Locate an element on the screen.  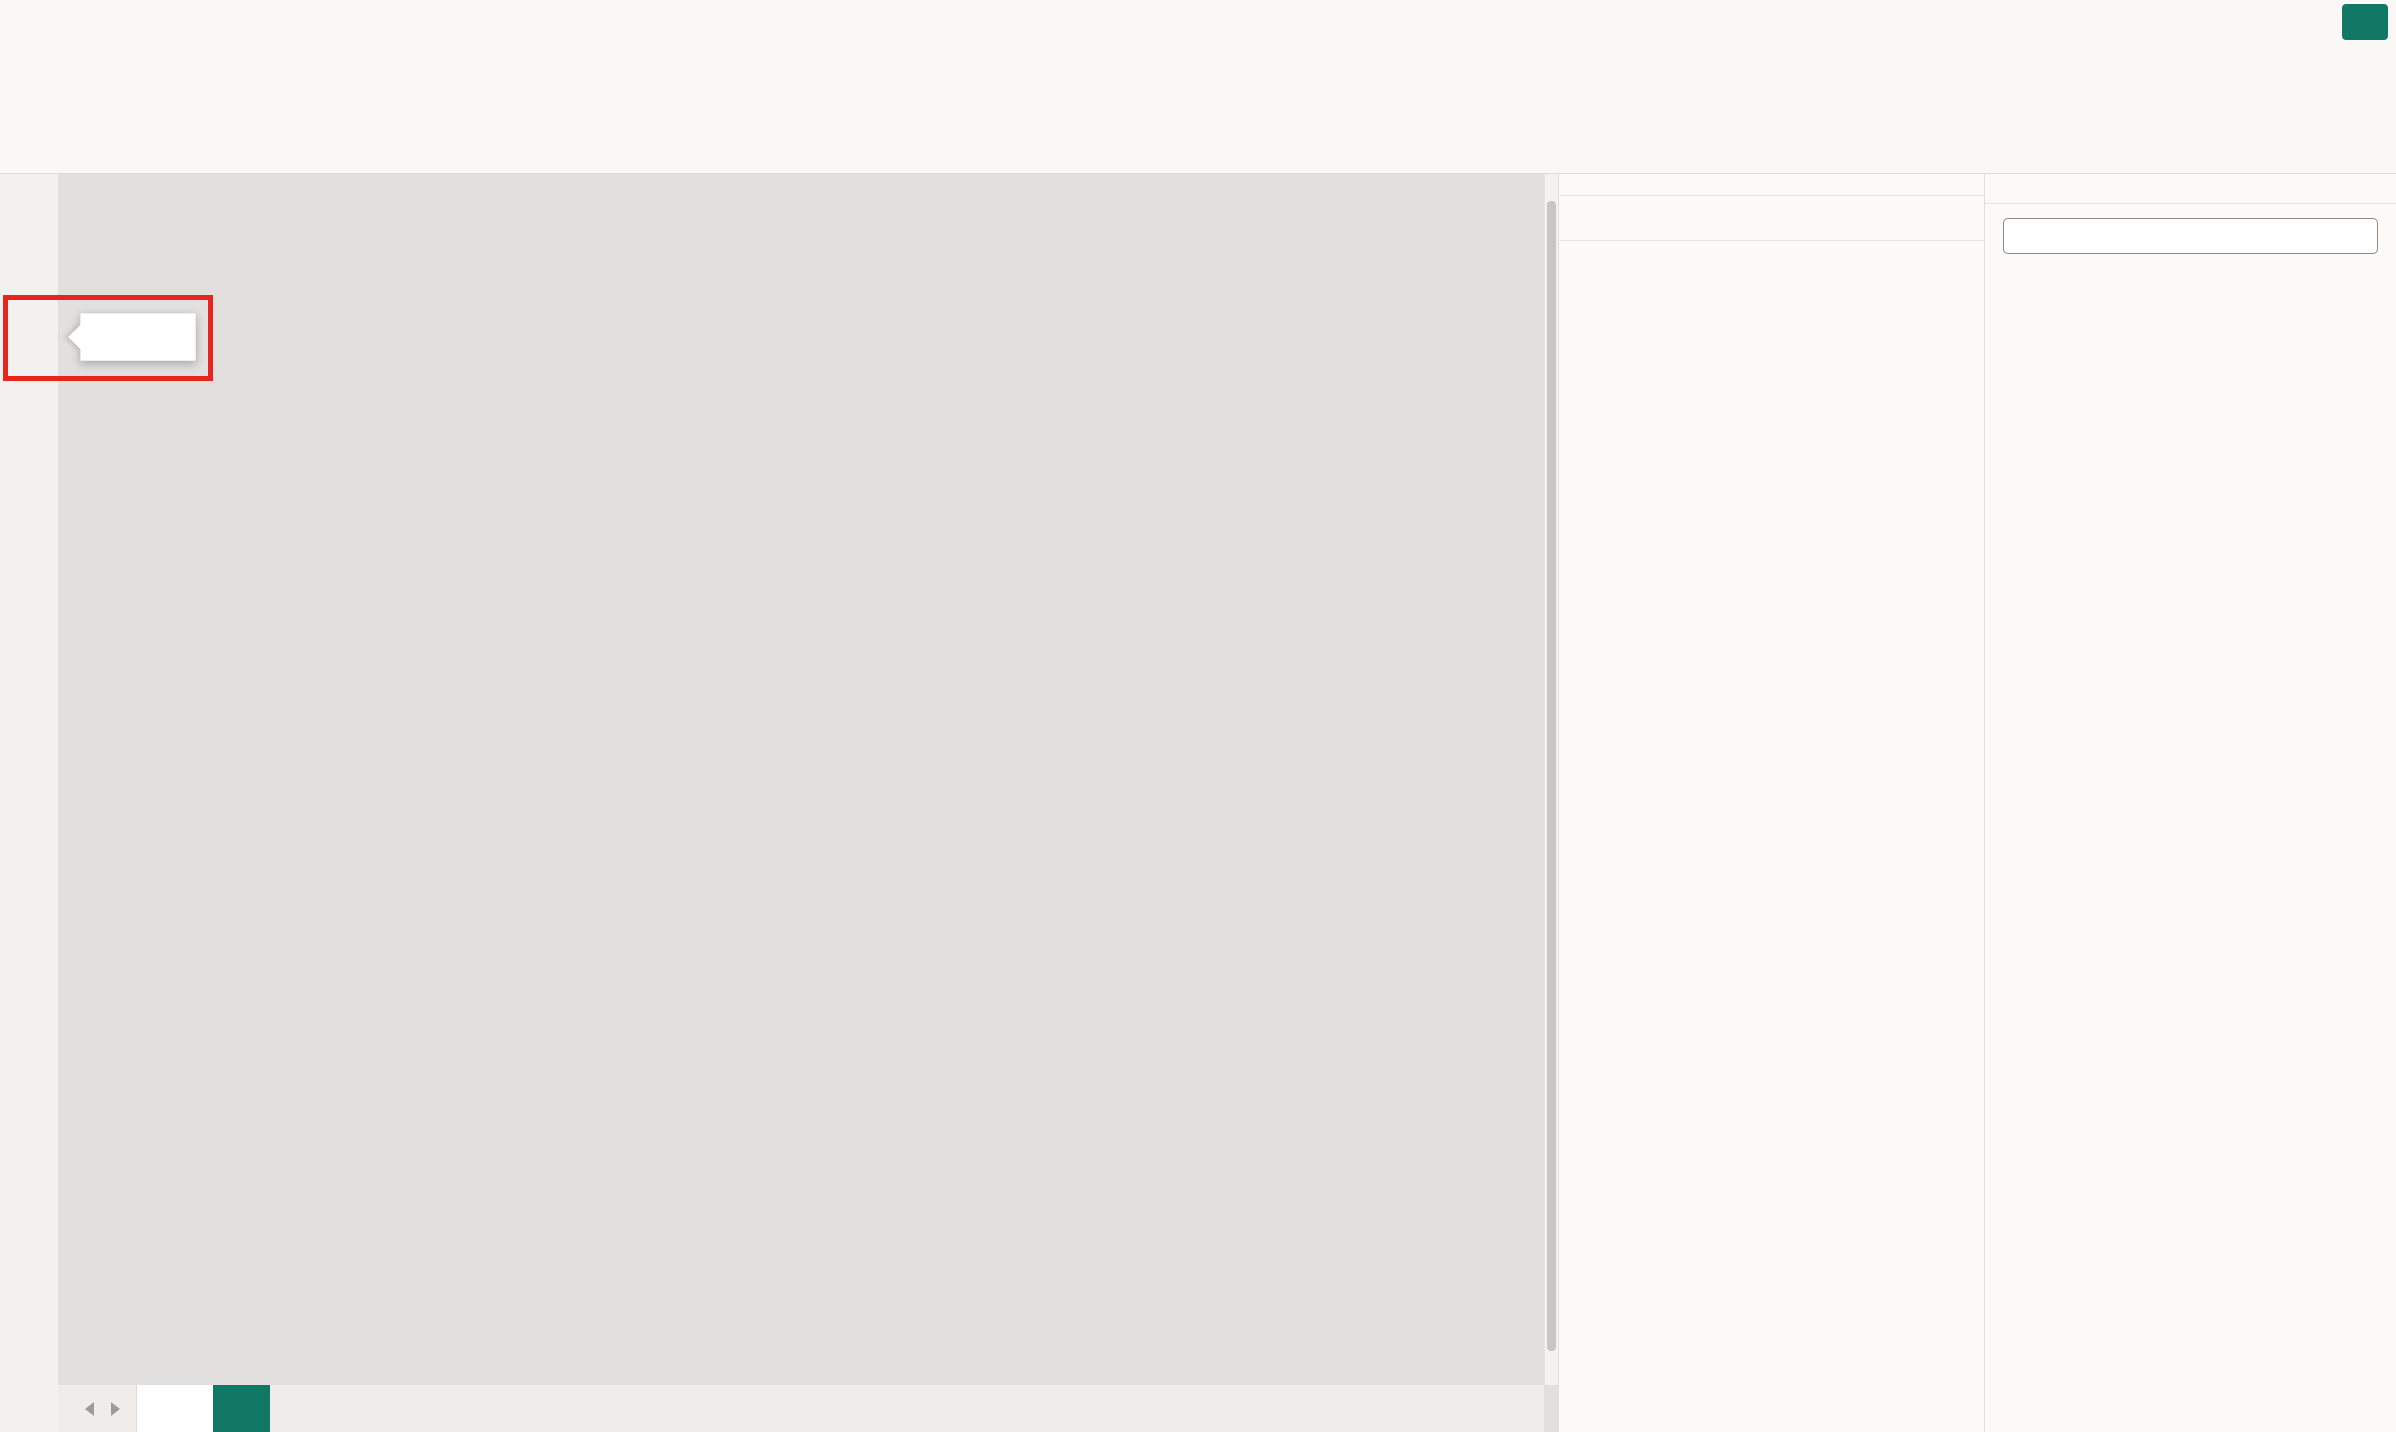
page-tabs-bar is located at coordinates (801, 1408).